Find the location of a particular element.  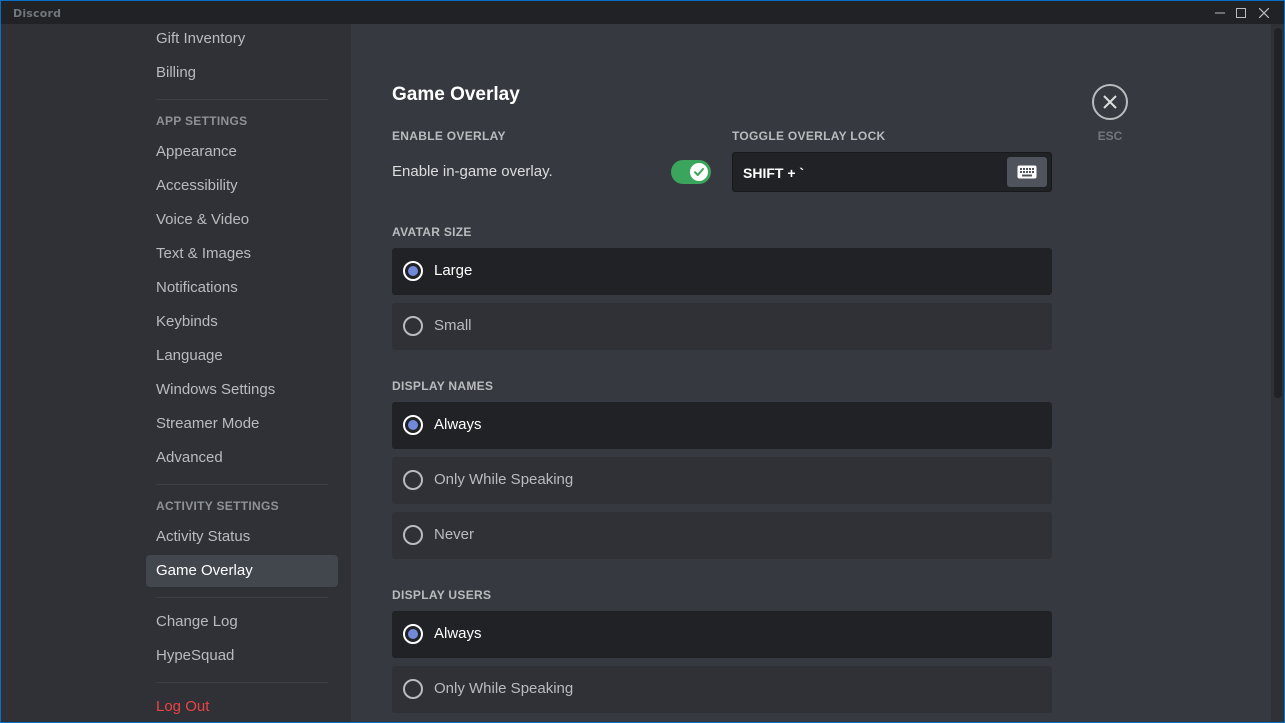

enable-overlay-toggle is located at coordinates (691, 172).